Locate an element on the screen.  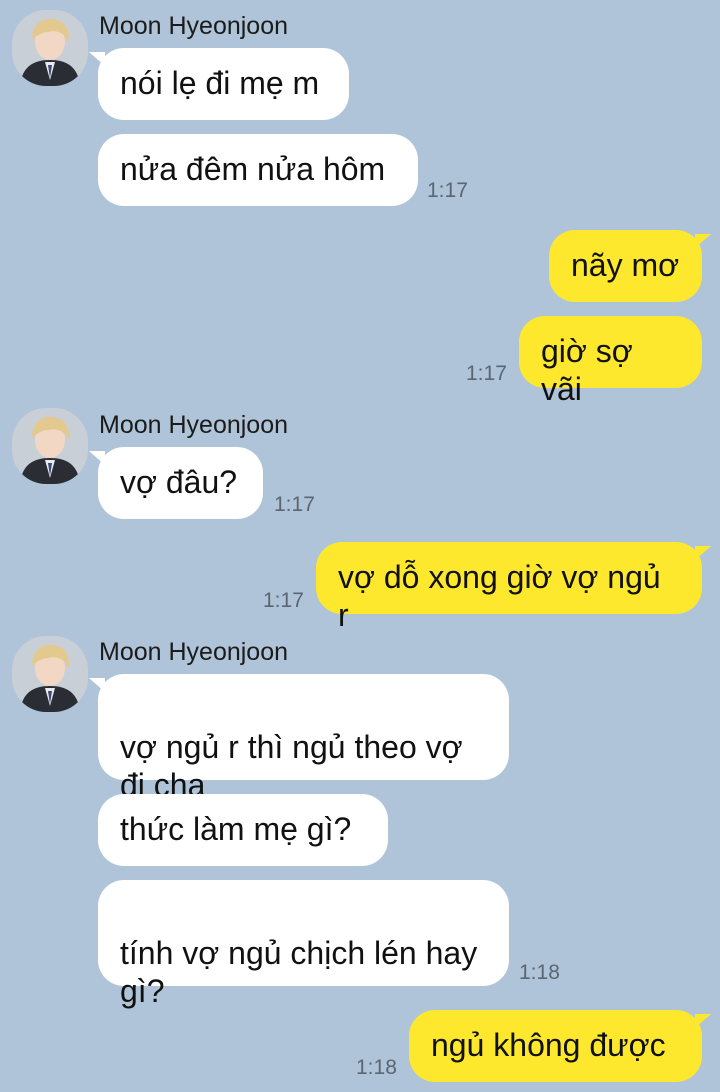
message-bubble: vợ đâu? is located at coordinates (176, 483).